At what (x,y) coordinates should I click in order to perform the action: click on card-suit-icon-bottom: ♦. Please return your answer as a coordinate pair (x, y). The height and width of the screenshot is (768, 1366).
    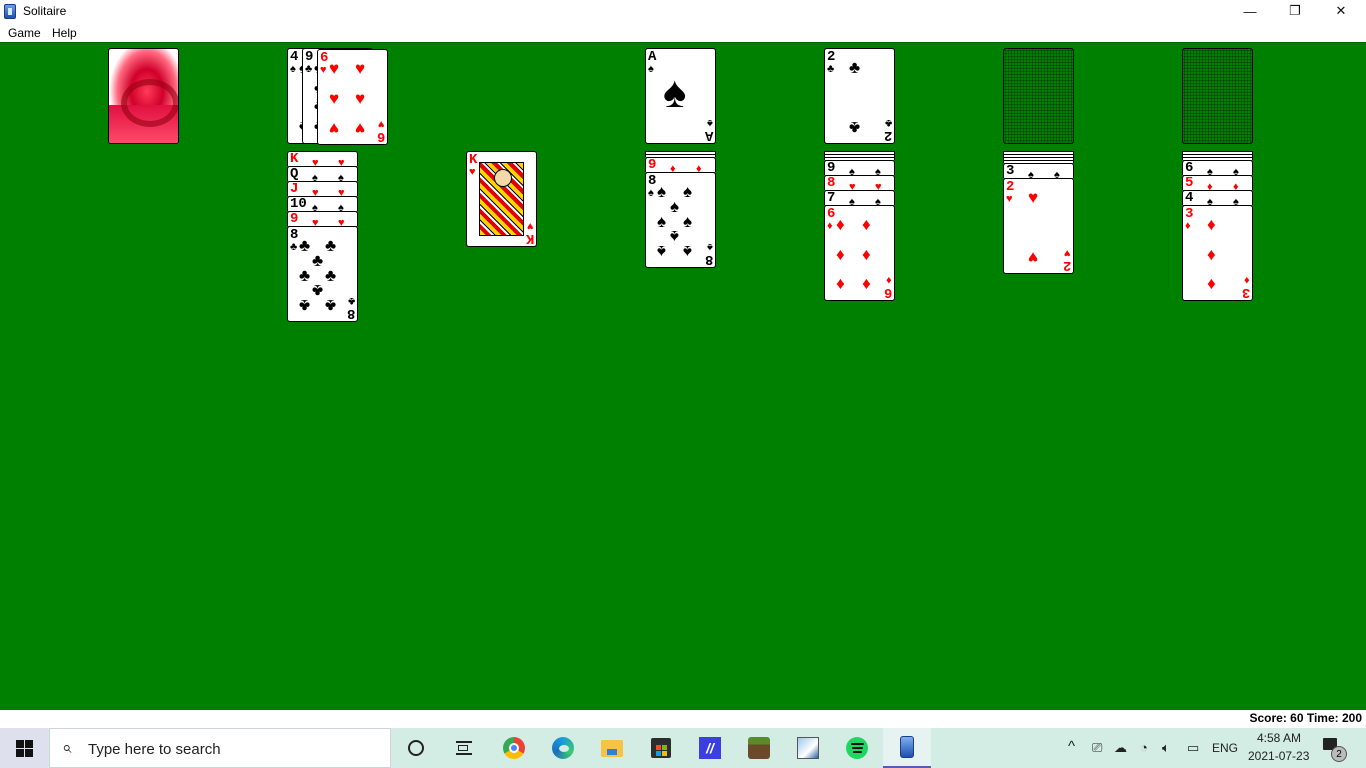
    Looking at the image, I should click on (889, 280).